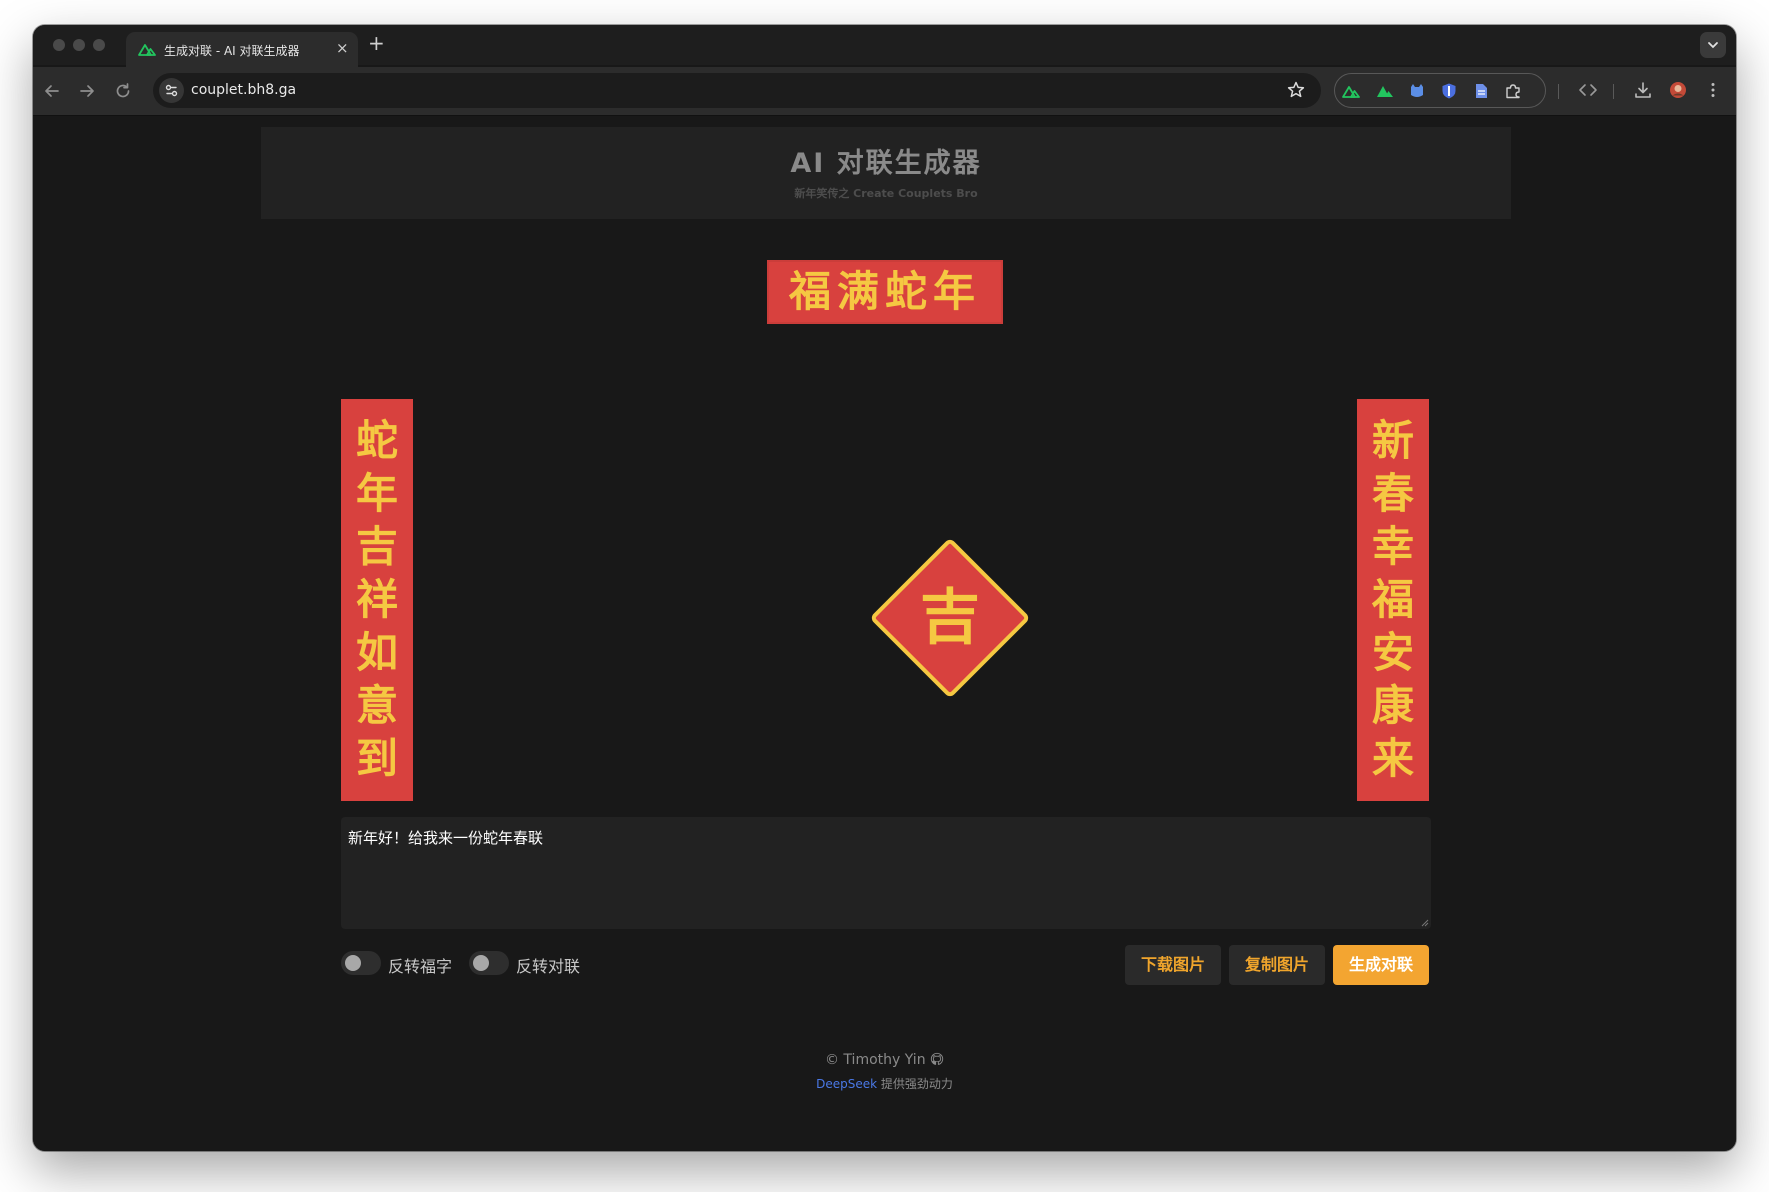  What do you see at coordinates (937, 1059) in the screenshot?
I see `github-icon` at bounding box center [937, 1059].